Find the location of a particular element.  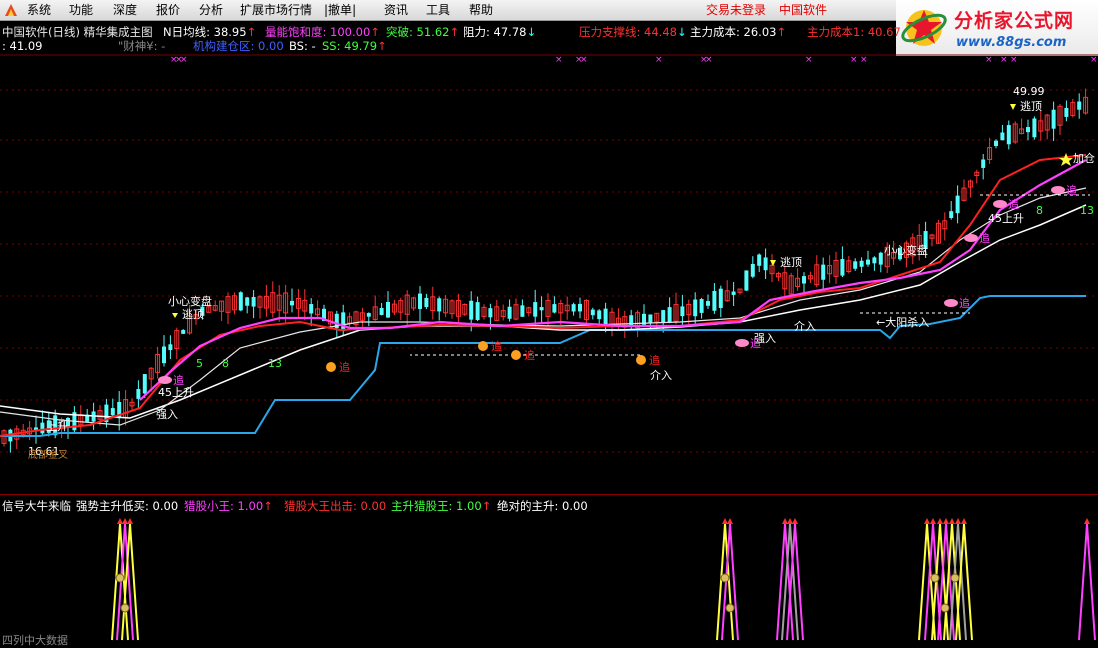

buy-in-label-2: 介入 is located at coordinates (805, 326).